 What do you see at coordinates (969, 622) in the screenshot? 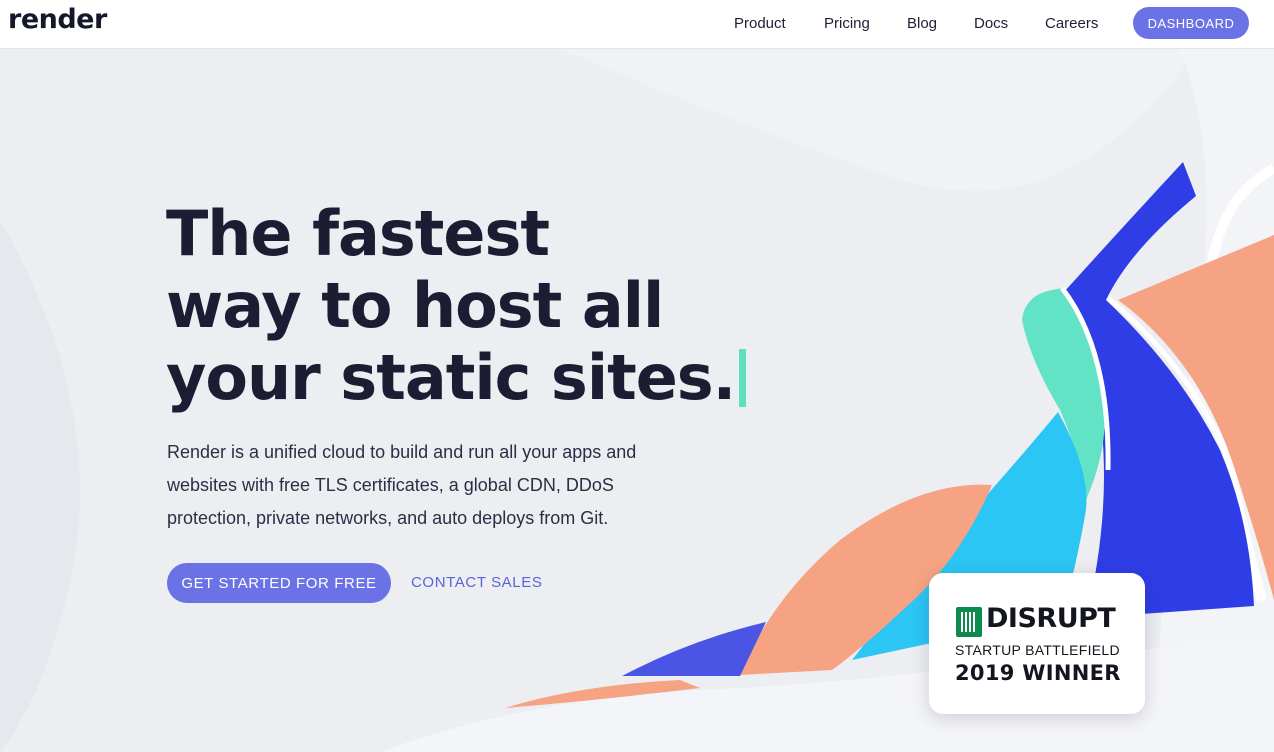
I see `techcrunch-logo-icon` at bounding box center [969, 622].